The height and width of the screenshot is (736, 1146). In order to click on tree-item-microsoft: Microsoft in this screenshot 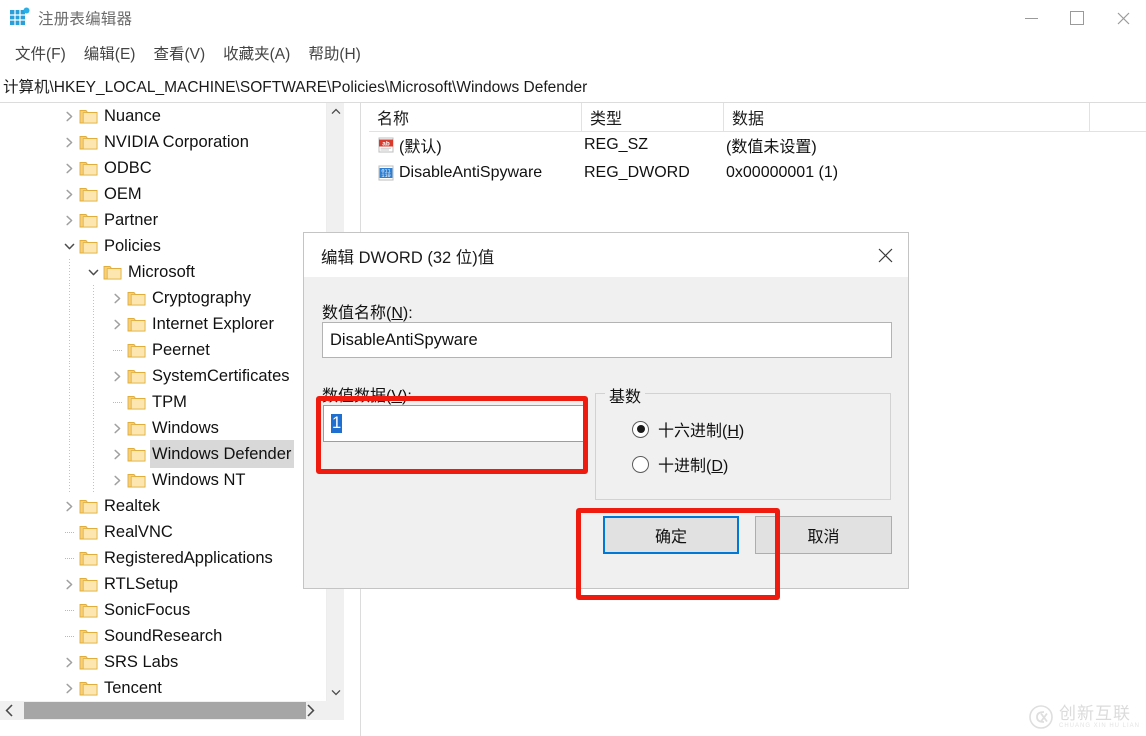, I will do `click(172, 272)`.